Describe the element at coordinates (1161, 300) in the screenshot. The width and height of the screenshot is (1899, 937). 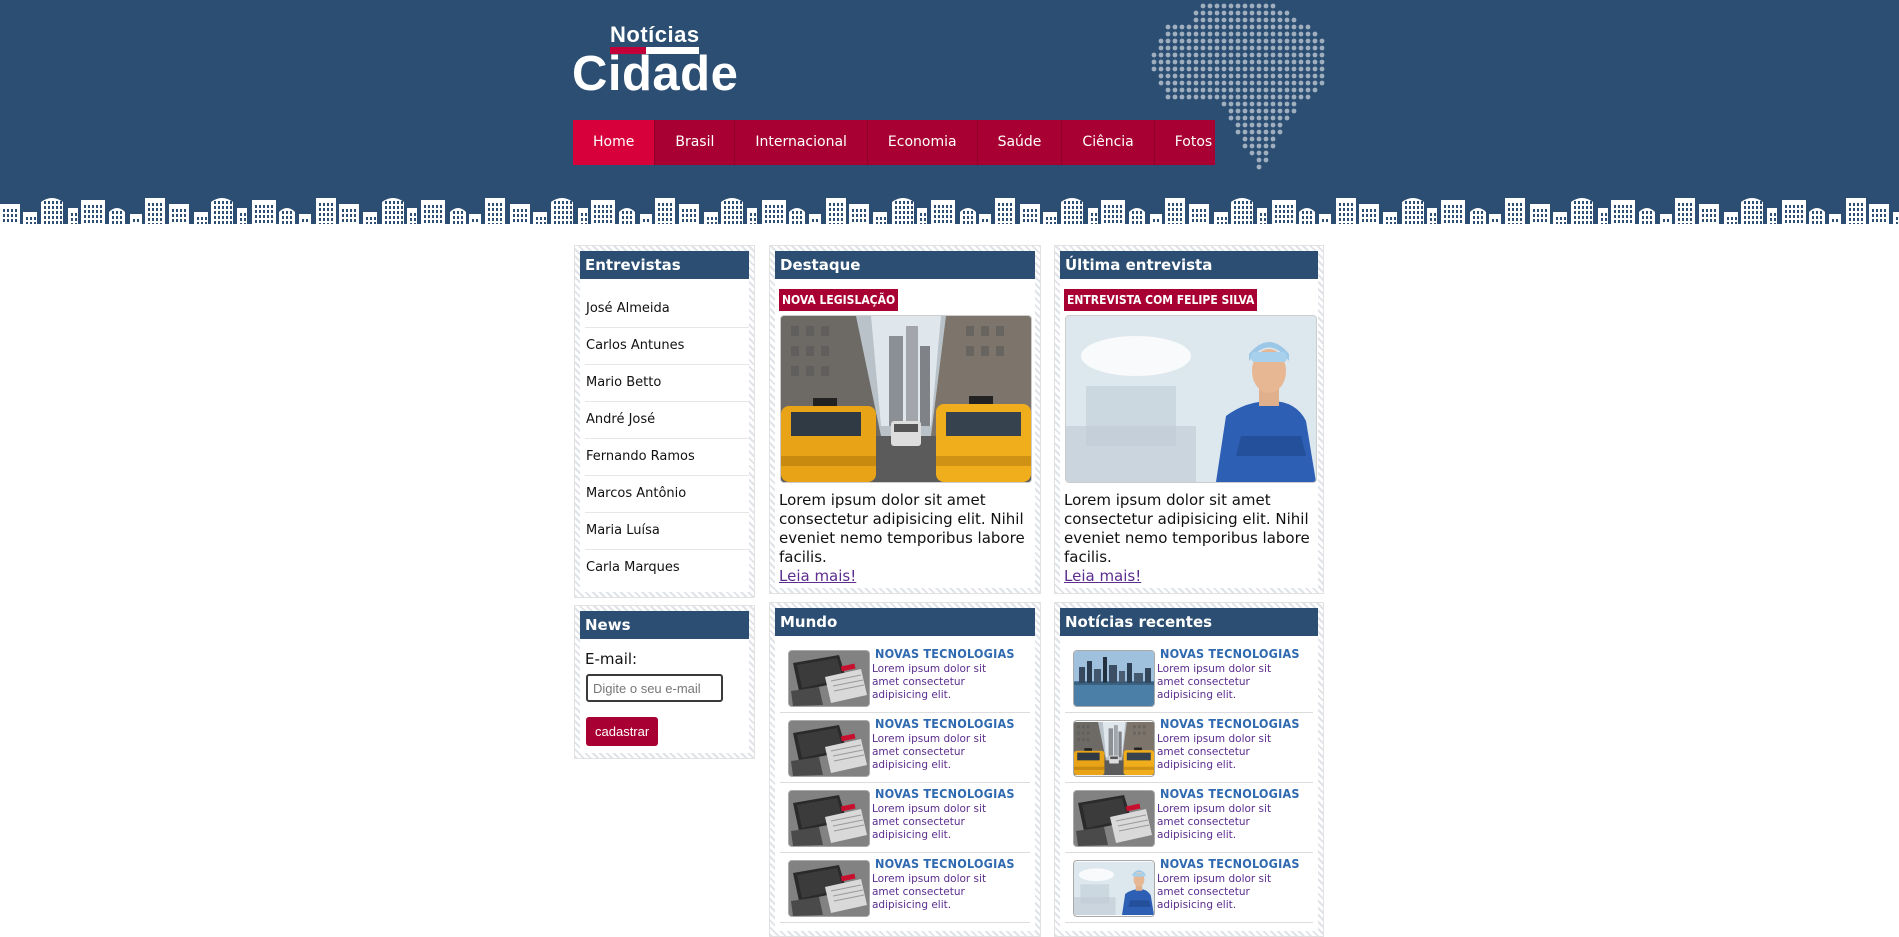
I see `last-interview-tag: ENTREVISTA COM FELIPE SILVA` at that location.